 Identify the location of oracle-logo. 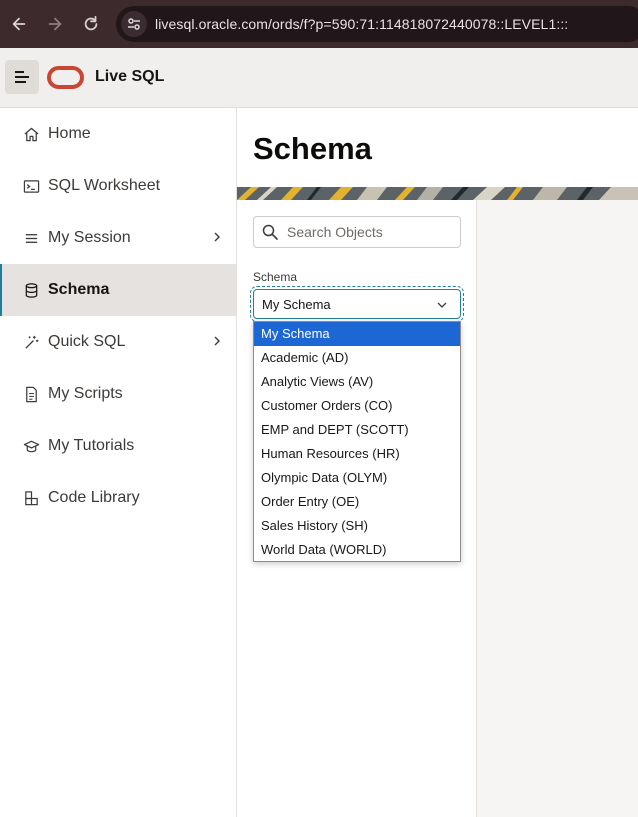
(65, 77).